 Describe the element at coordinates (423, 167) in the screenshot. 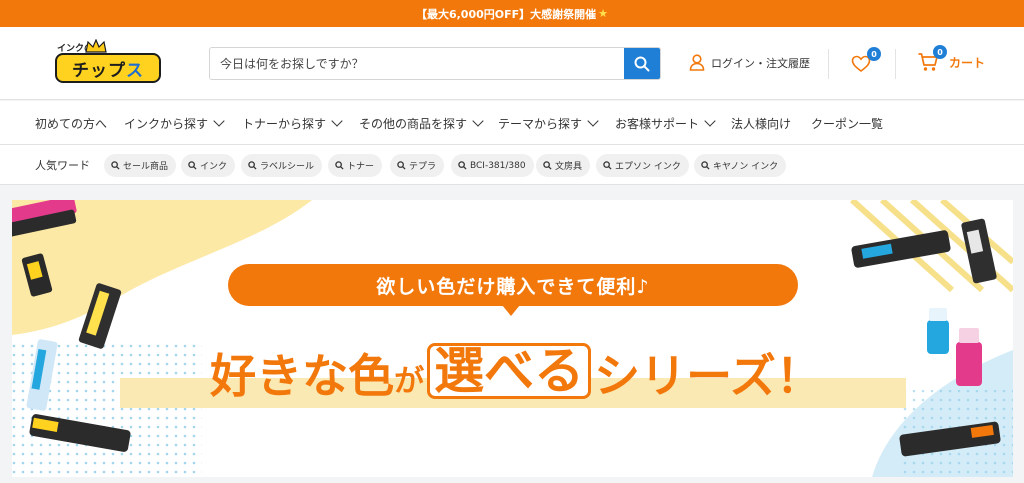

I see `keyword-chip-label: テプラ` at that location.